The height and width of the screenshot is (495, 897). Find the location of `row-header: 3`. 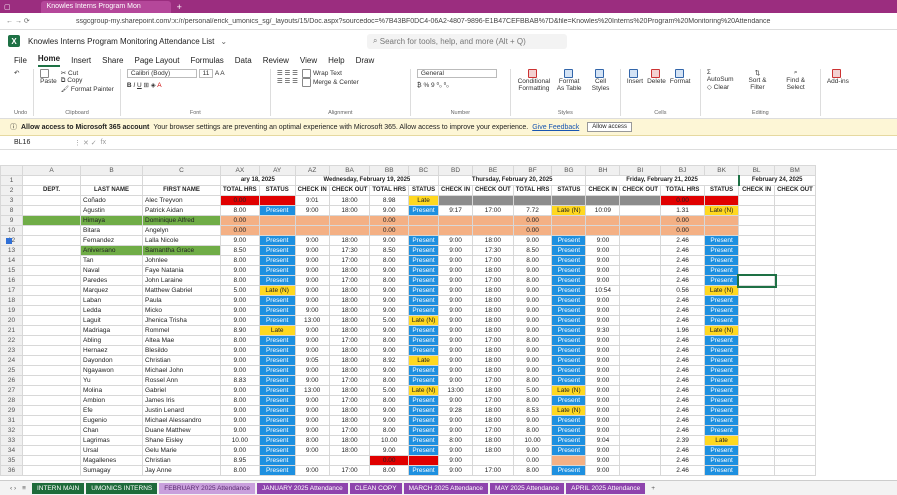

row-header: 3 is located at coordinates (11, 200).